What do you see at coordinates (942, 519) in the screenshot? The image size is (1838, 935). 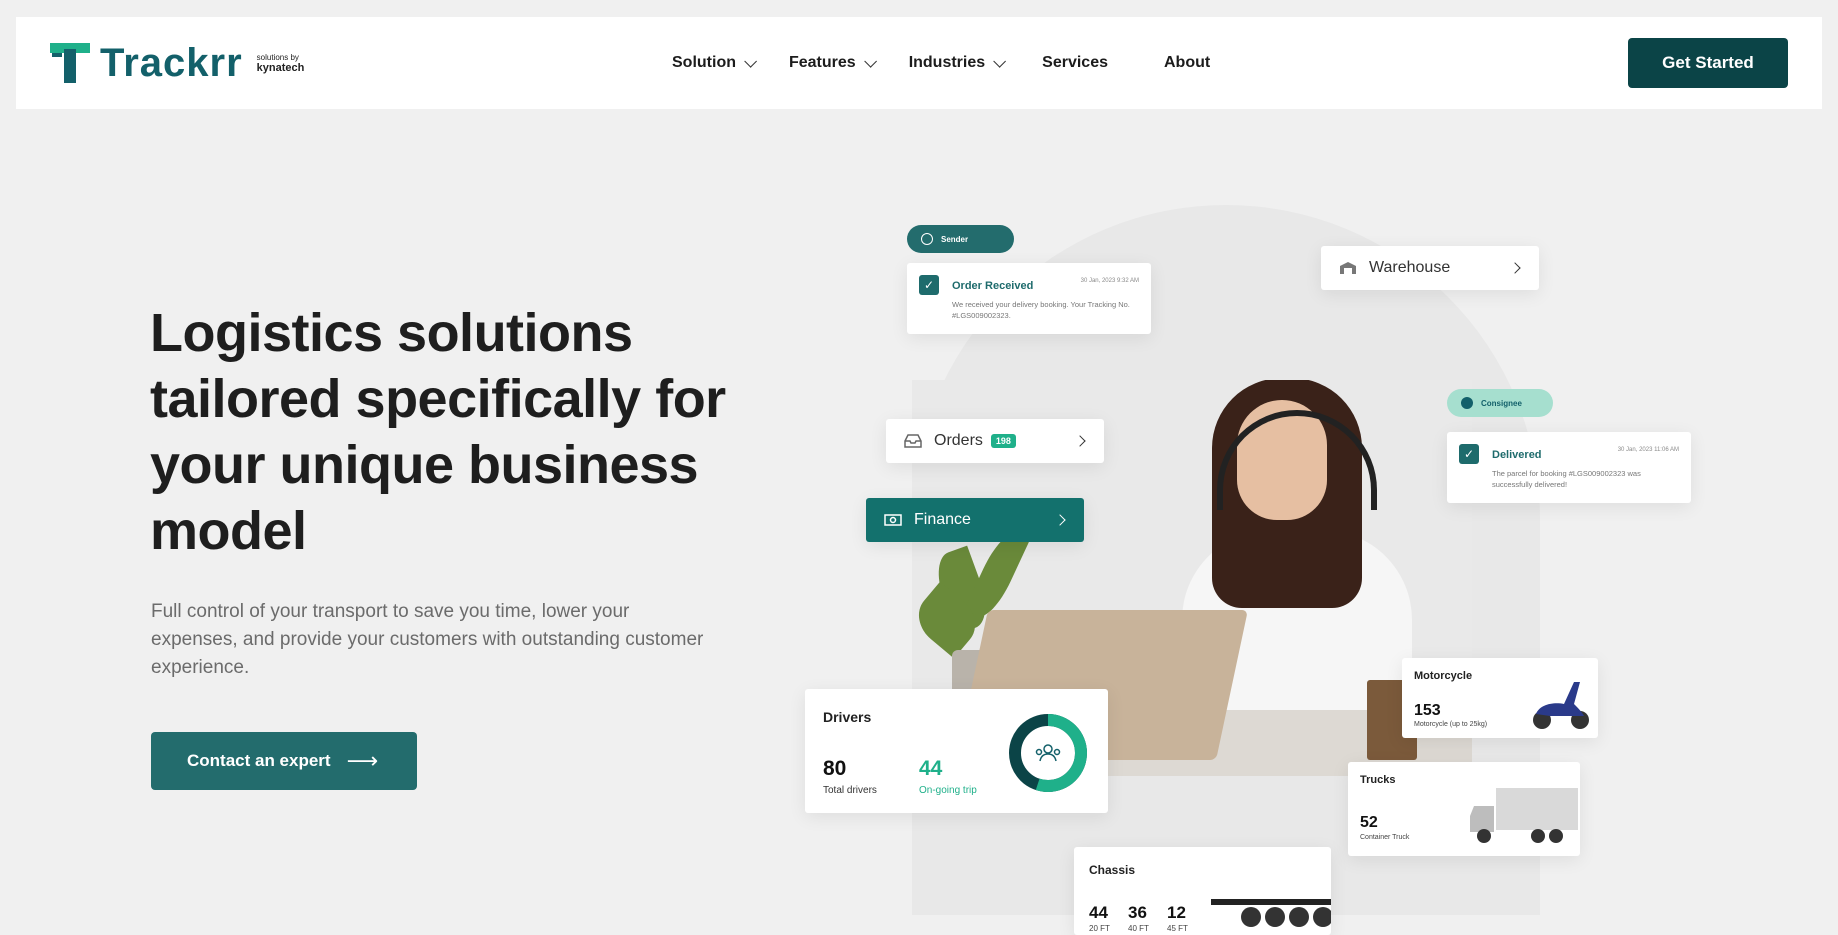 I see `finance-label: Finance` at bounding box center [942, 519].